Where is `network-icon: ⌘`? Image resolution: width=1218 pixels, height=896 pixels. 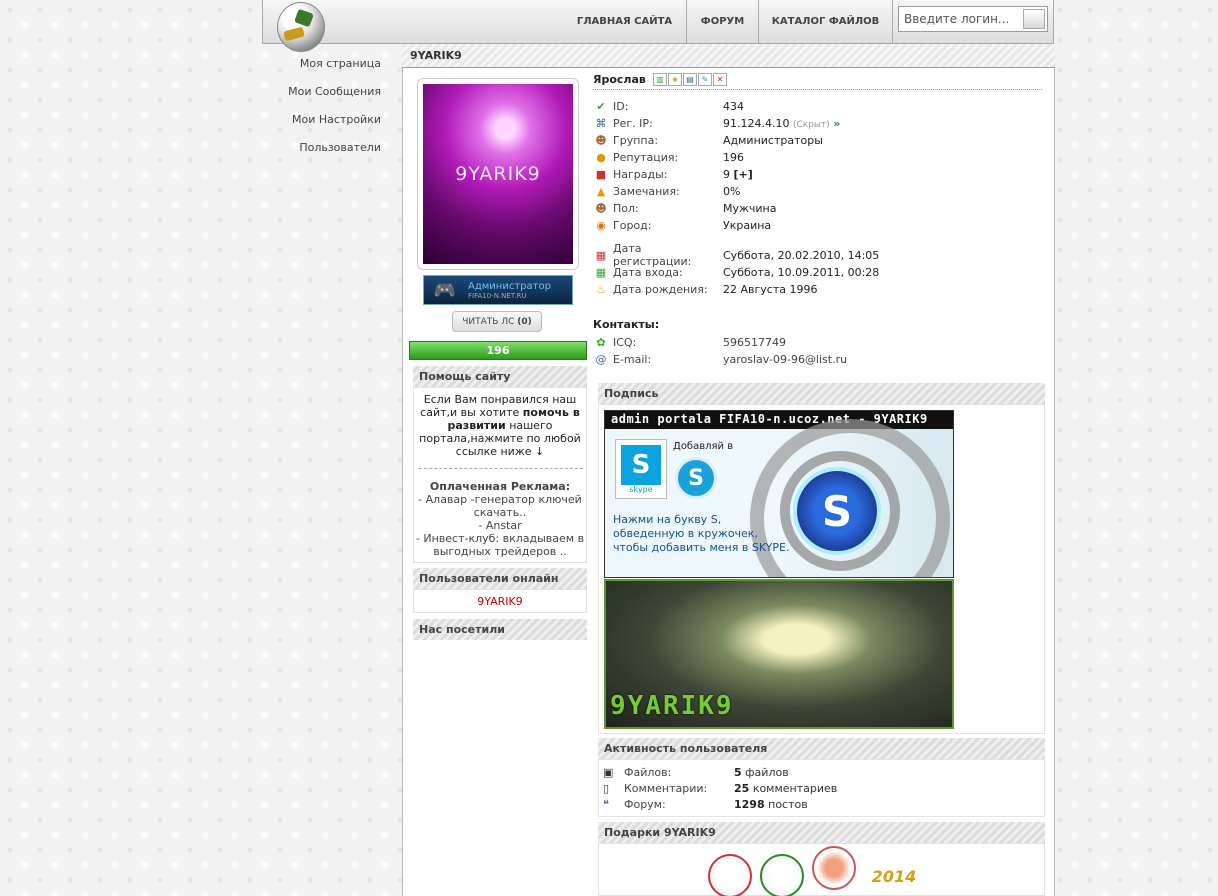
network-icon: ⌘ is located at coordinates (601, 123).